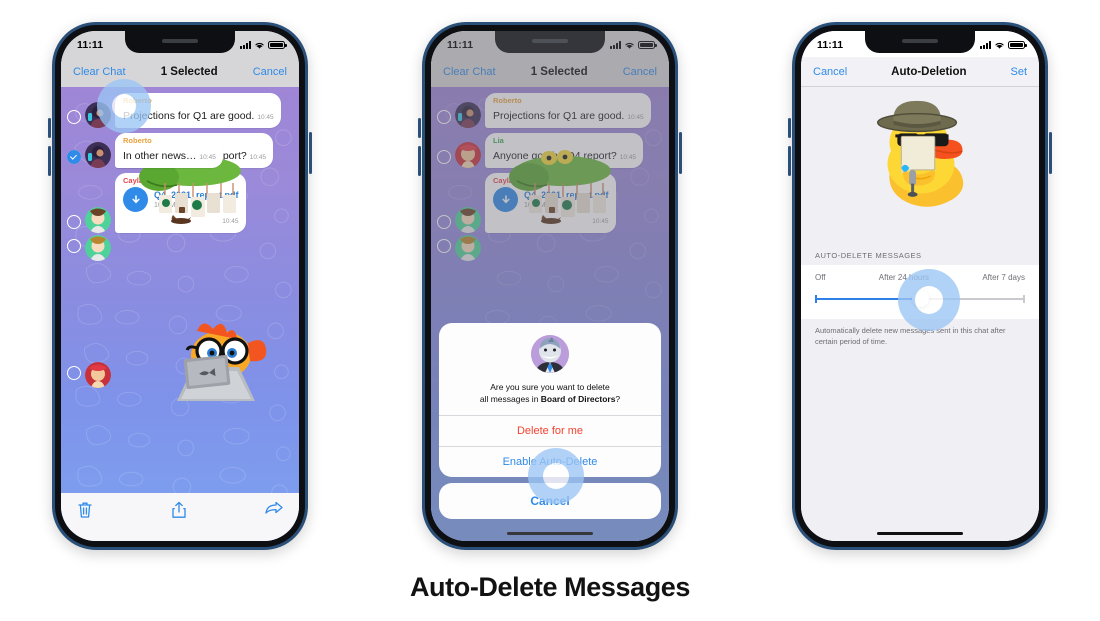  What do you see at coordinates (578, 399) in the screenshot?
I see `alert-chat-name: Board of Directors` at bounding box center [578, 399].